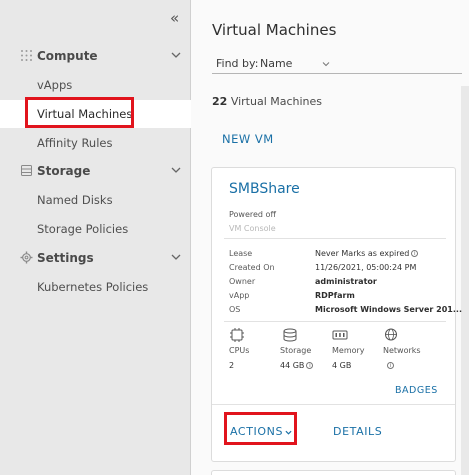 The height and width of the screenshot is (475, 469). What do you see at coordinates (95, 258) in the screenshot?
I see `sidebar-section-settings: Settings` at bounding box center [95, 258].